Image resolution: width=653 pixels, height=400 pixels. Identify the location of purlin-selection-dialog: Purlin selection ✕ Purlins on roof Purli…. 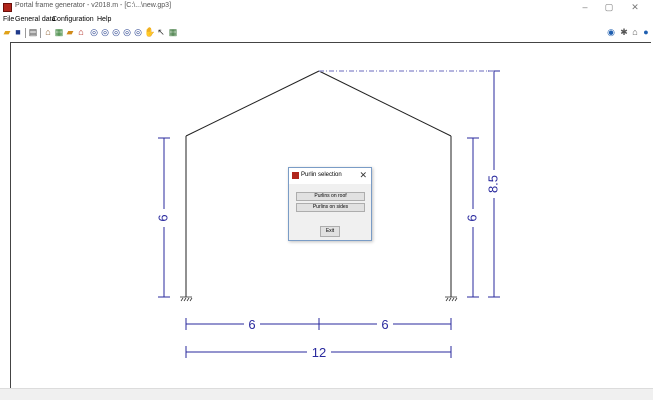
(330, 204).